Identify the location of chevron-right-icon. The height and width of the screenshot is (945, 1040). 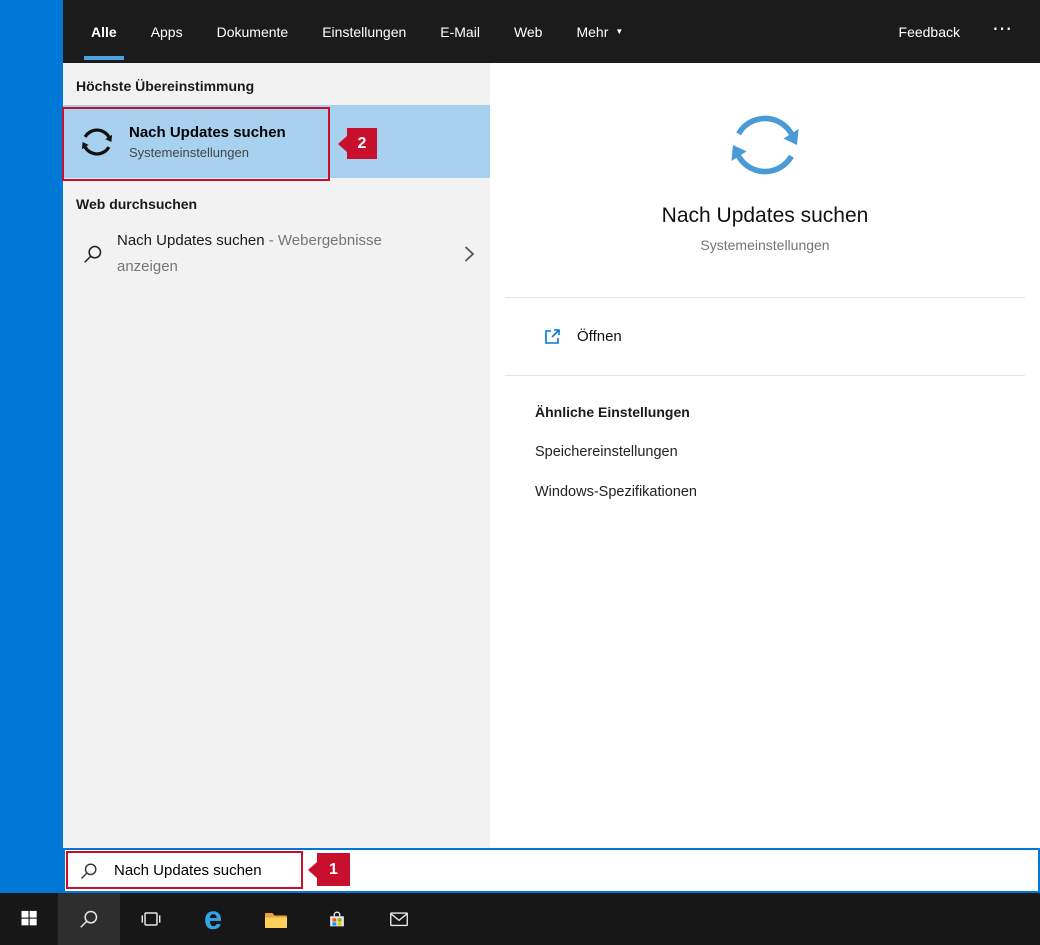
(469, 254).